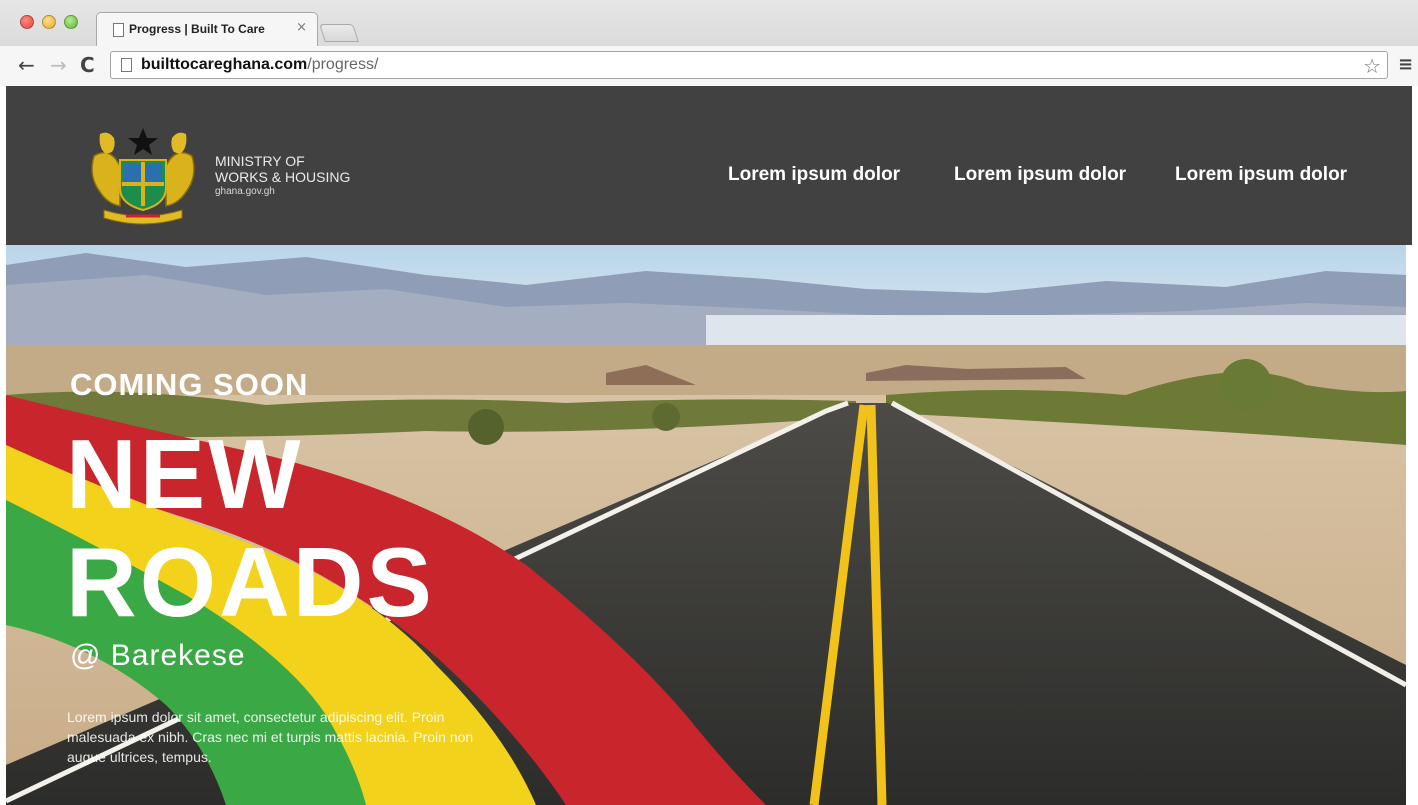 Image resolution: width=1418 pixels, height=805 pixels. I want to click on forward-icon: →, so click(58, 65).